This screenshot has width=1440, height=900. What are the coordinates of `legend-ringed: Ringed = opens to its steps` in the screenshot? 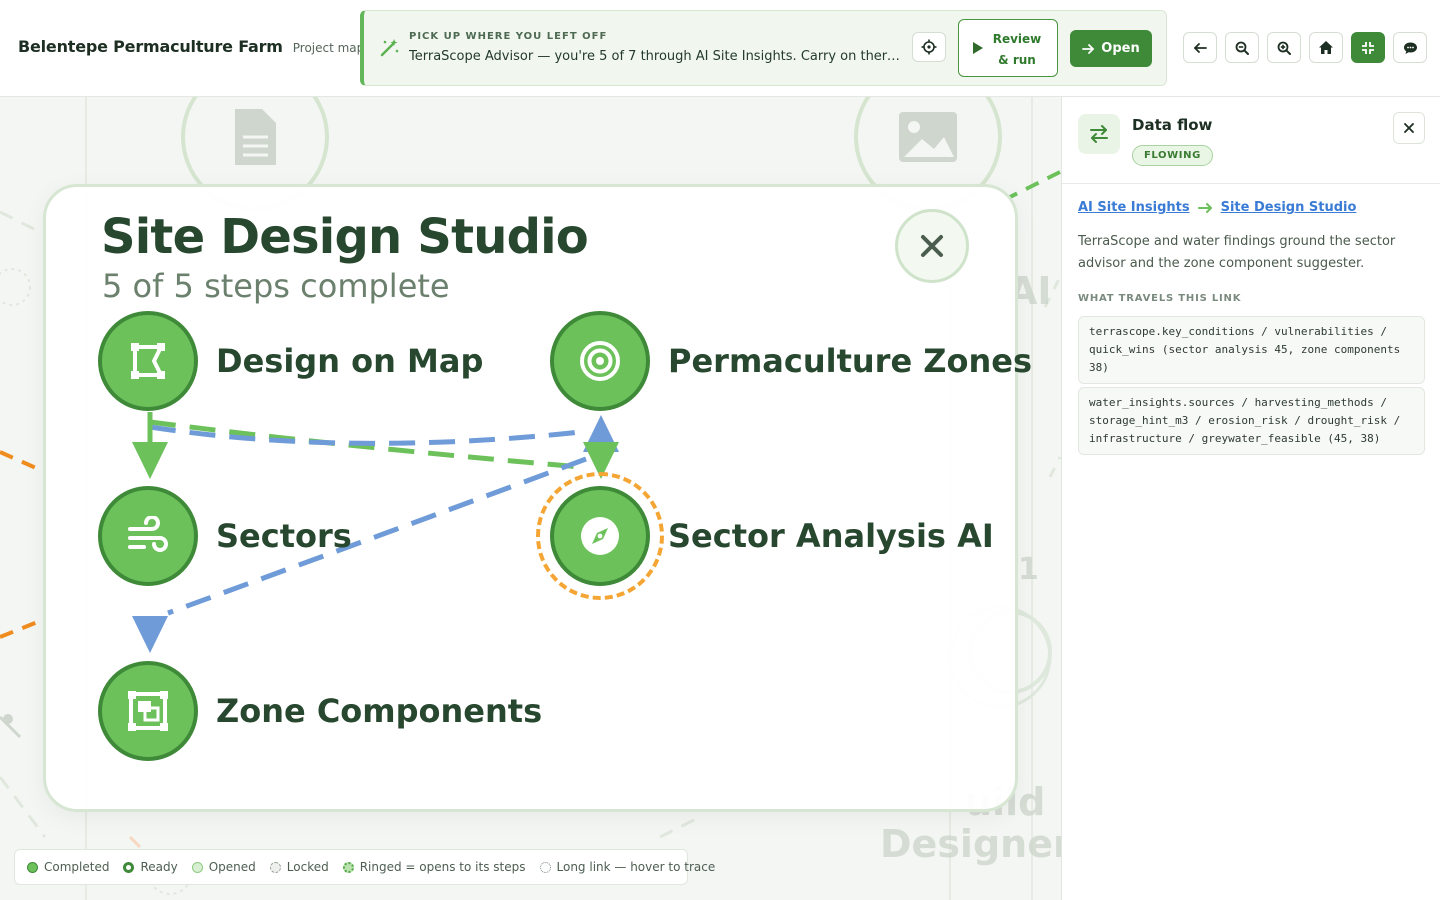 It's located at (434, 867).